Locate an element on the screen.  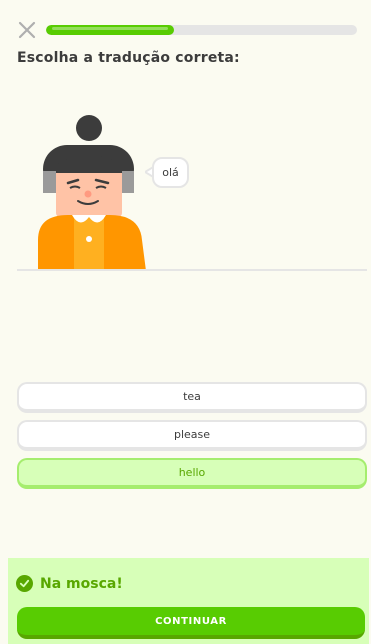
continue-button: CONTINUAR is located at coordinates (191, 623).